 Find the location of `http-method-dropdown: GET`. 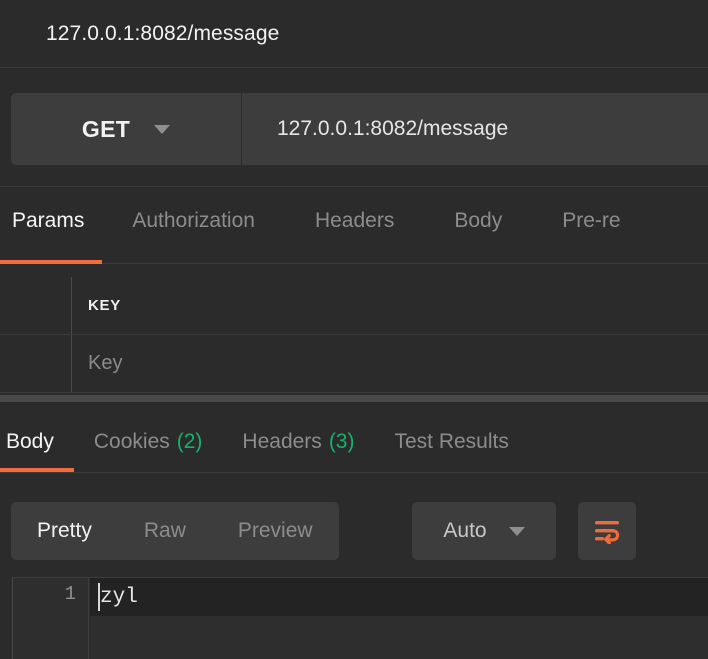

http-method-dropdown: GET is located at coordinates (126, 129).